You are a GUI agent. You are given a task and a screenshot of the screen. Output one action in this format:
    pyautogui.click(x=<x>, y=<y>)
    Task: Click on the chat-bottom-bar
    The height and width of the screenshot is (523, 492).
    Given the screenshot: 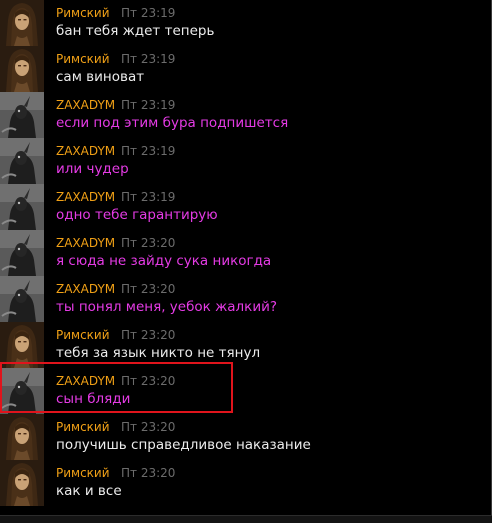 What is the action you would take?
    pyautogui.click(x=246, y=519)
    